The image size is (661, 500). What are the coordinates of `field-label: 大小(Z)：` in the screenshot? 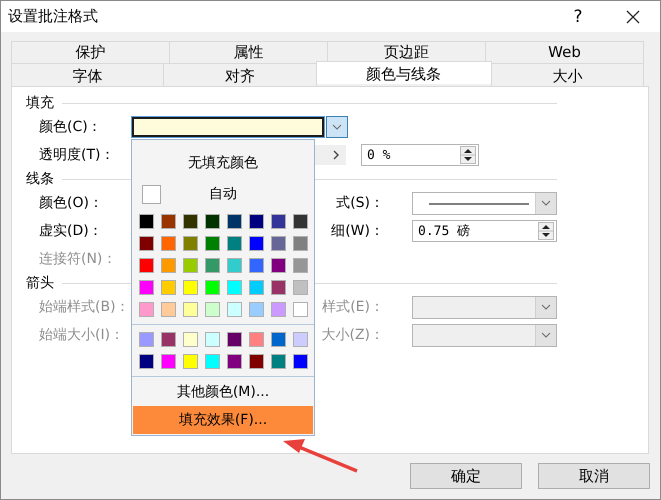 It's located at (352, 335).